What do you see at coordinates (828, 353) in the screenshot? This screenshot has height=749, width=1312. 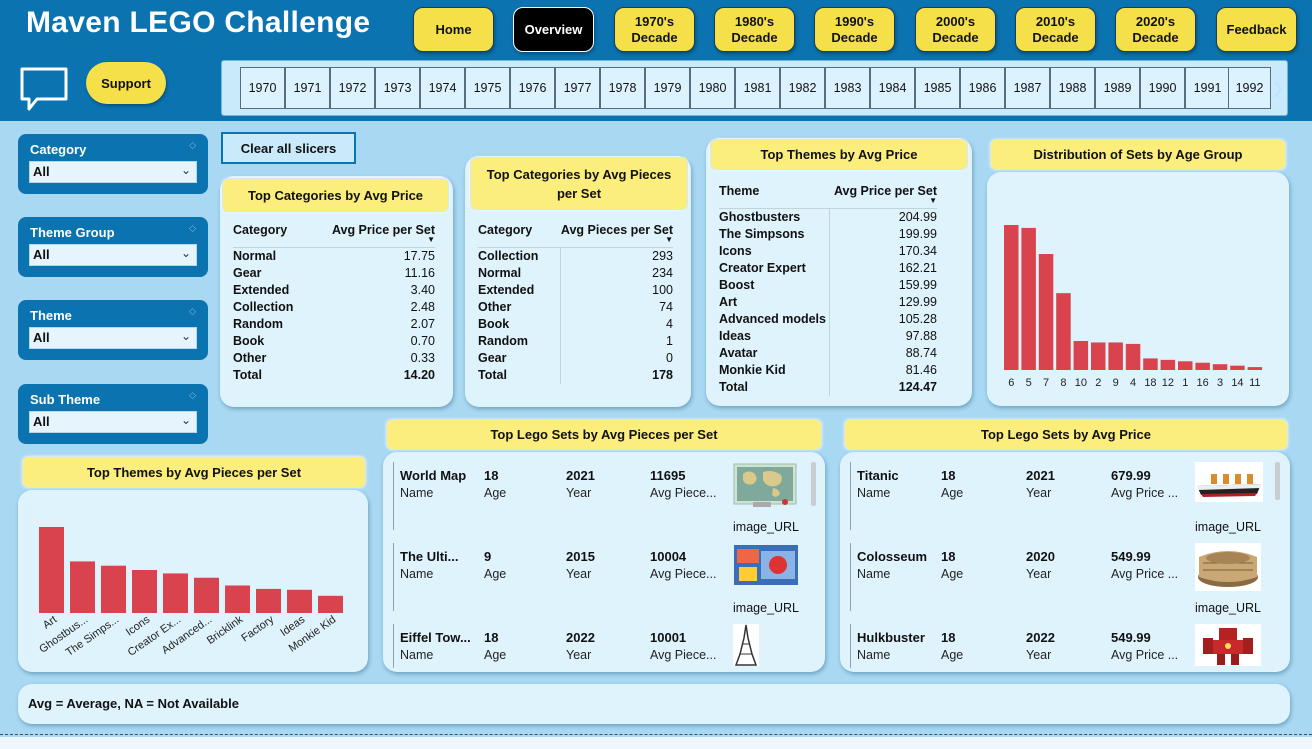 I see `table-row: Avatar 88.74` at bounding box center [828, 353].